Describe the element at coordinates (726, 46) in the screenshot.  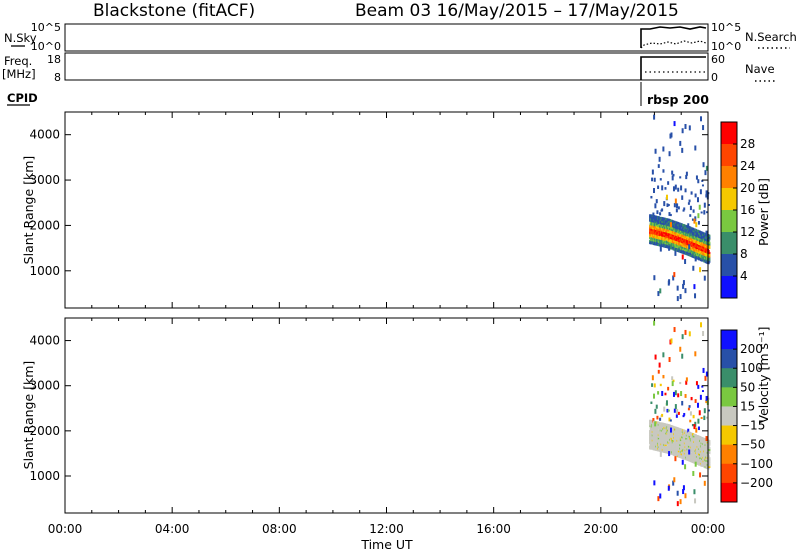
I see `nsearch-tick-low: 10^0` at that location.